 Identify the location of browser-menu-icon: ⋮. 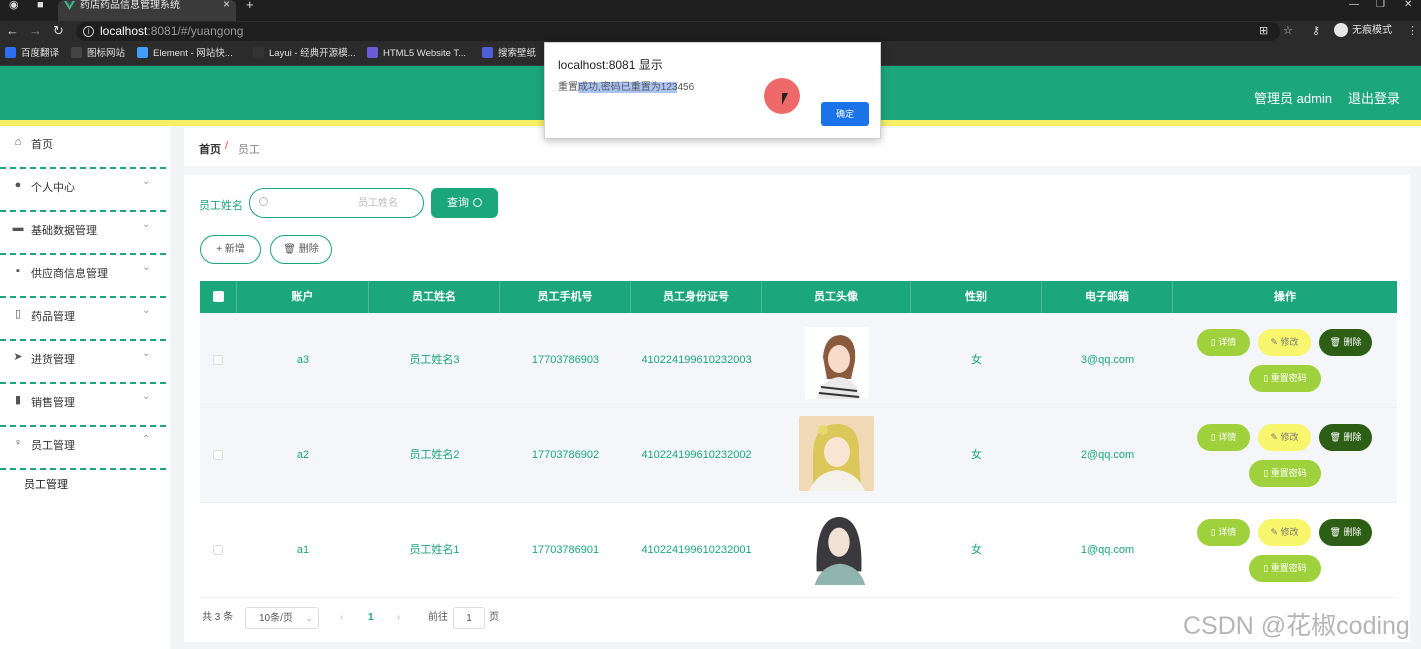
(1412, 31).